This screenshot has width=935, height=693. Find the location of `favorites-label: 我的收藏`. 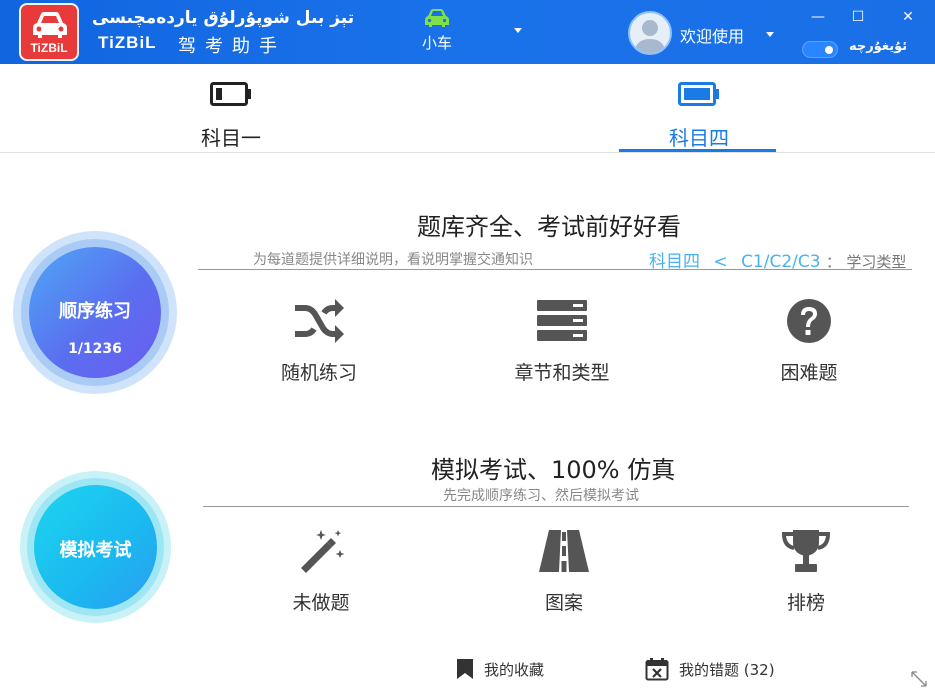

favorites-label: 我的收藏 is located at coordinates (514, 669).